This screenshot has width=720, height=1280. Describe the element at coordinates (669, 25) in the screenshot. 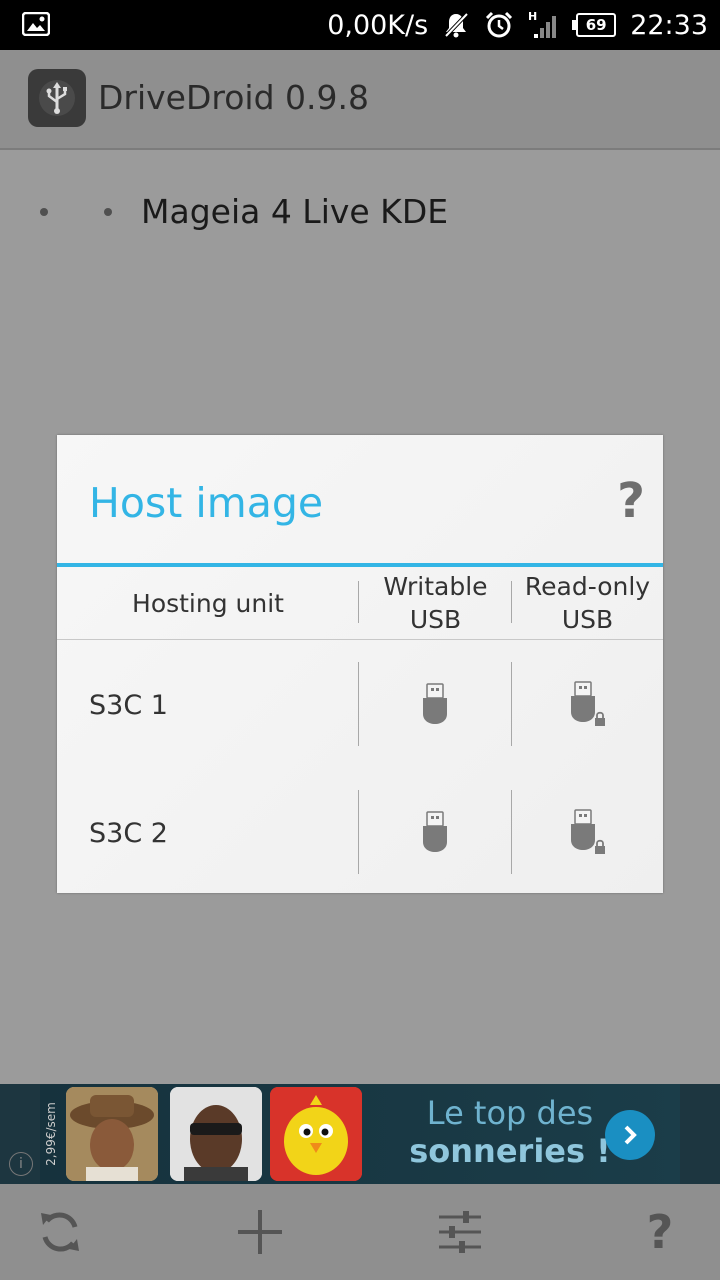

I see `clock: 22:33` at that location.